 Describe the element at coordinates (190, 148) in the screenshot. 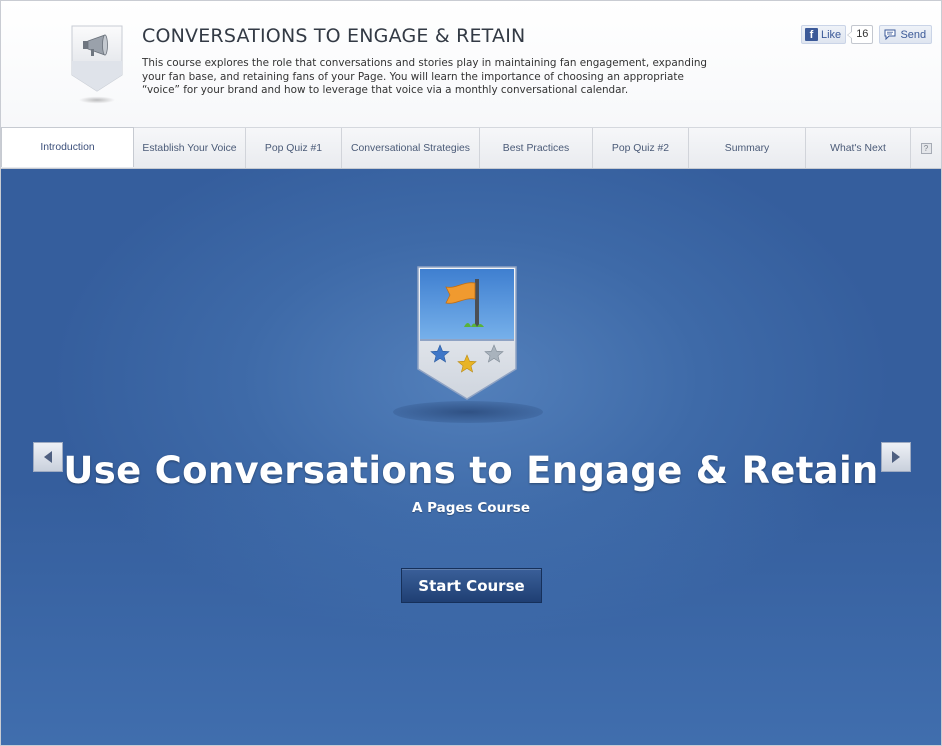

I see `tab-establish-your-voice: Establish Your Voice` at that location.